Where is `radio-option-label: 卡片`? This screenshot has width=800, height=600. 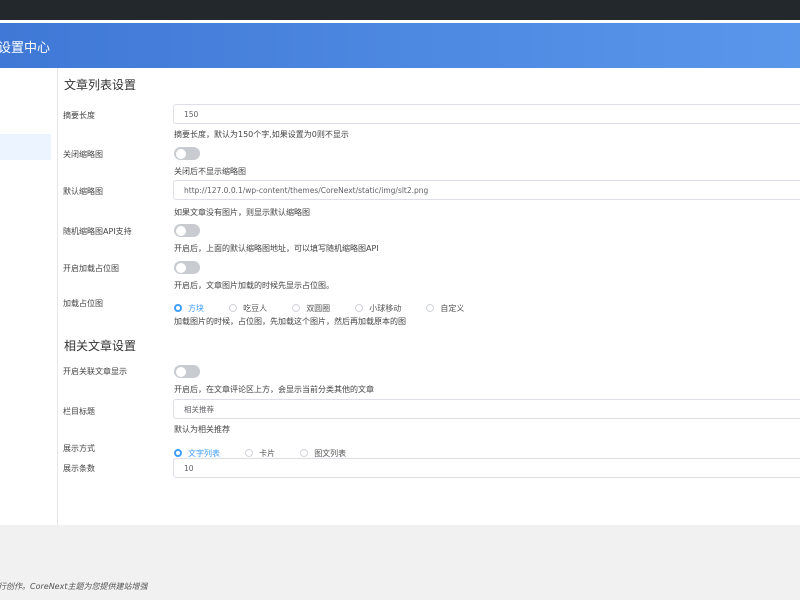
radio-option-label: 卡片 is located at coordinates (267, 453).